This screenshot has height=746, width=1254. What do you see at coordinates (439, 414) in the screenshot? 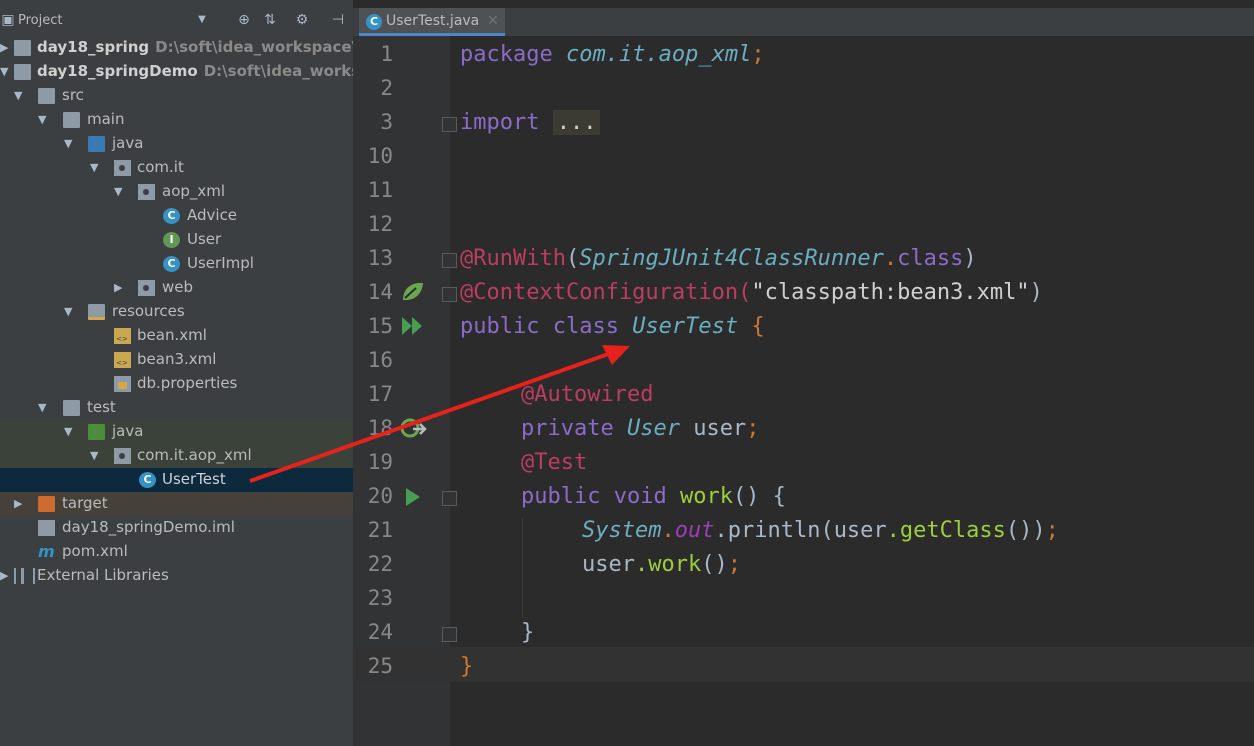
I see `annotation-arrow` at bounding box center [439, 414].